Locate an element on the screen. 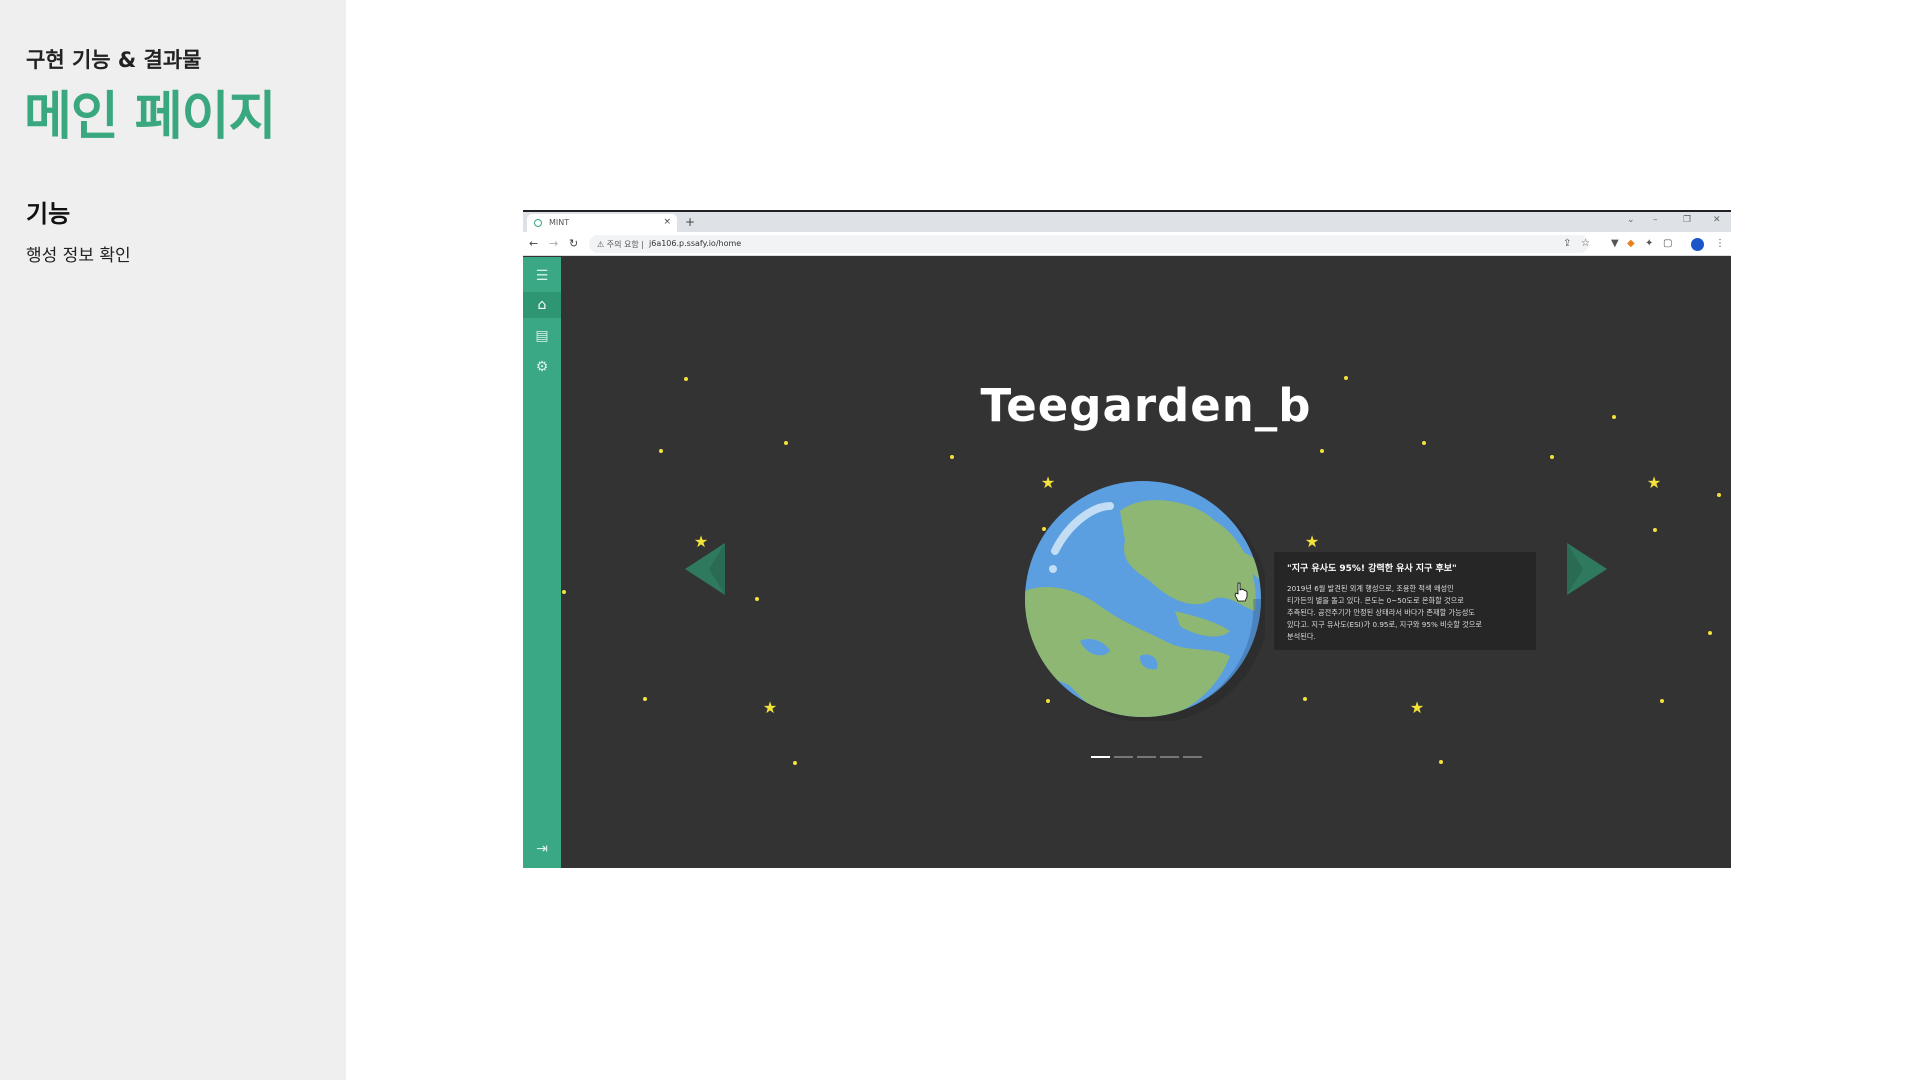 This screenshot has width=1920, height=1080. planet-info-line: 티가든의 별을 돌고 있다. 온도는 0~50도로 온화할 것으로 is located at coordinates (1375, 600).